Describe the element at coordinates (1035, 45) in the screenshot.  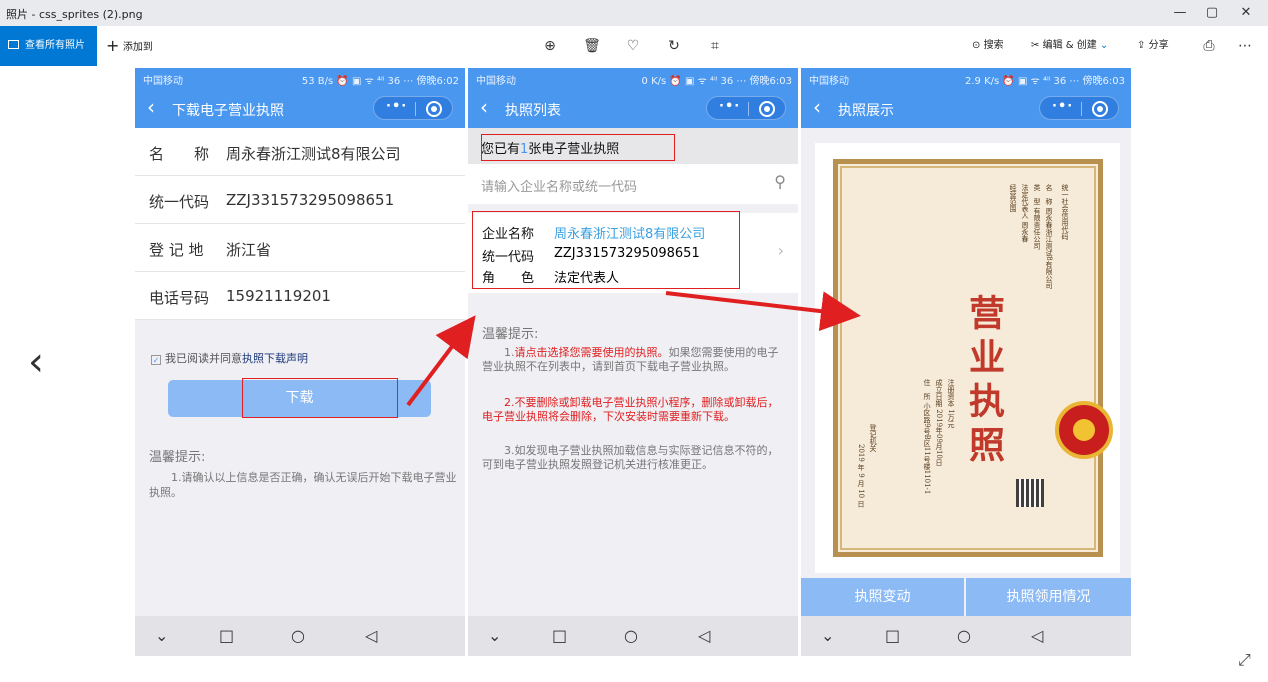
I see `edit-icon: ✂` at that location.